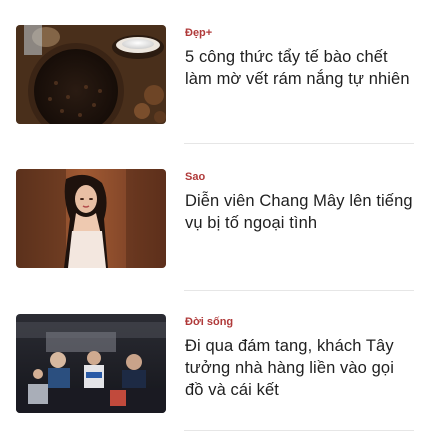 Image resolution: width=430 pixels, height=435 pixels. I want to click on article-thumbnail-actress, so click(91, 218).